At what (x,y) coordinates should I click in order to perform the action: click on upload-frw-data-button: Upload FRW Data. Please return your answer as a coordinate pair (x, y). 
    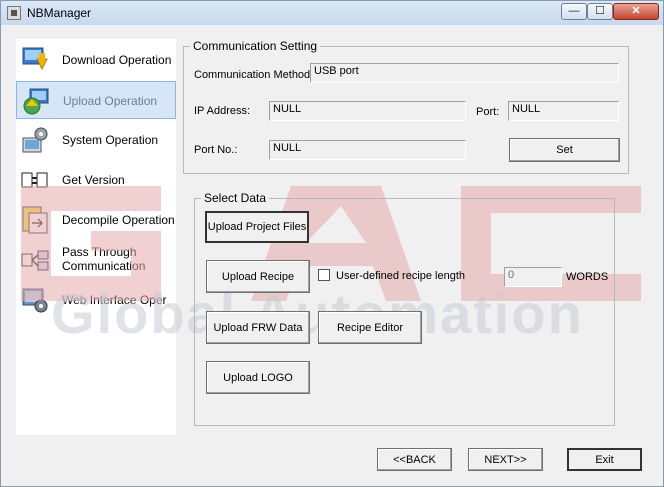
    Looking at the image, I should click on (258, 327).